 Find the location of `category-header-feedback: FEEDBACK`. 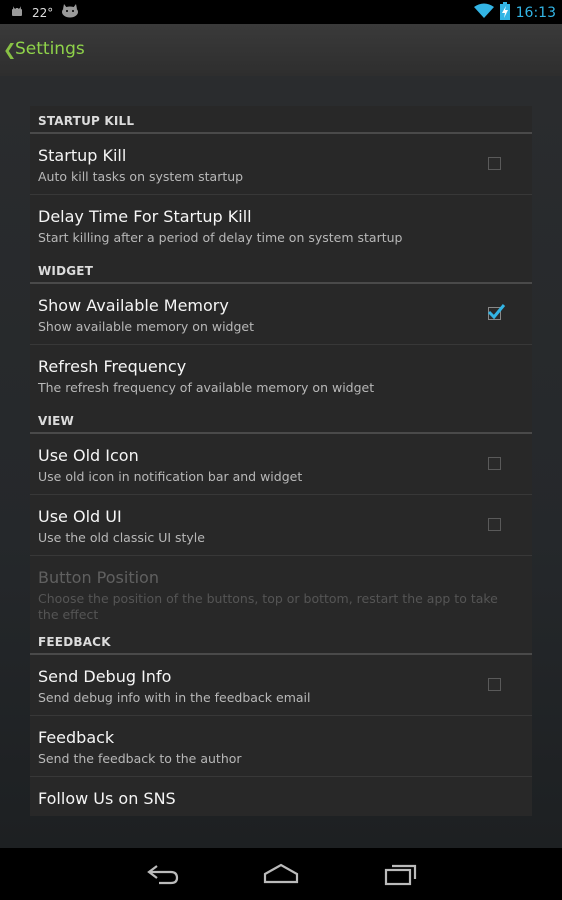

category-header-feedback: FEEDBACK is located at coordinates (281, 641).